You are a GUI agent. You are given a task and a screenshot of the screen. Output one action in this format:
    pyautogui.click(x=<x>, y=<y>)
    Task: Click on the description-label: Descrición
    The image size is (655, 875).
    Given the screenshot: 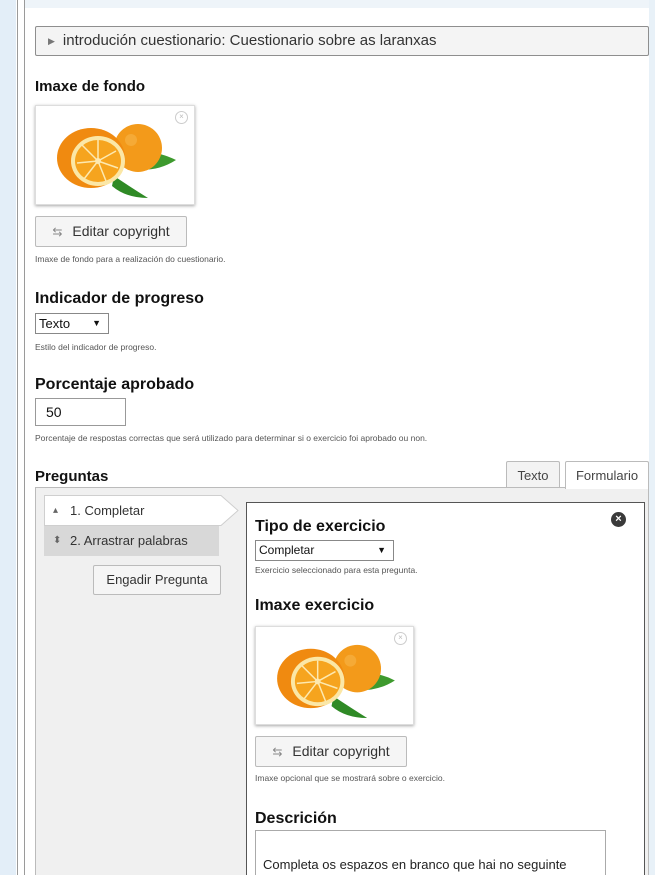 What is the action you would take?
    pyautogui.click(x=296, y=818)
    